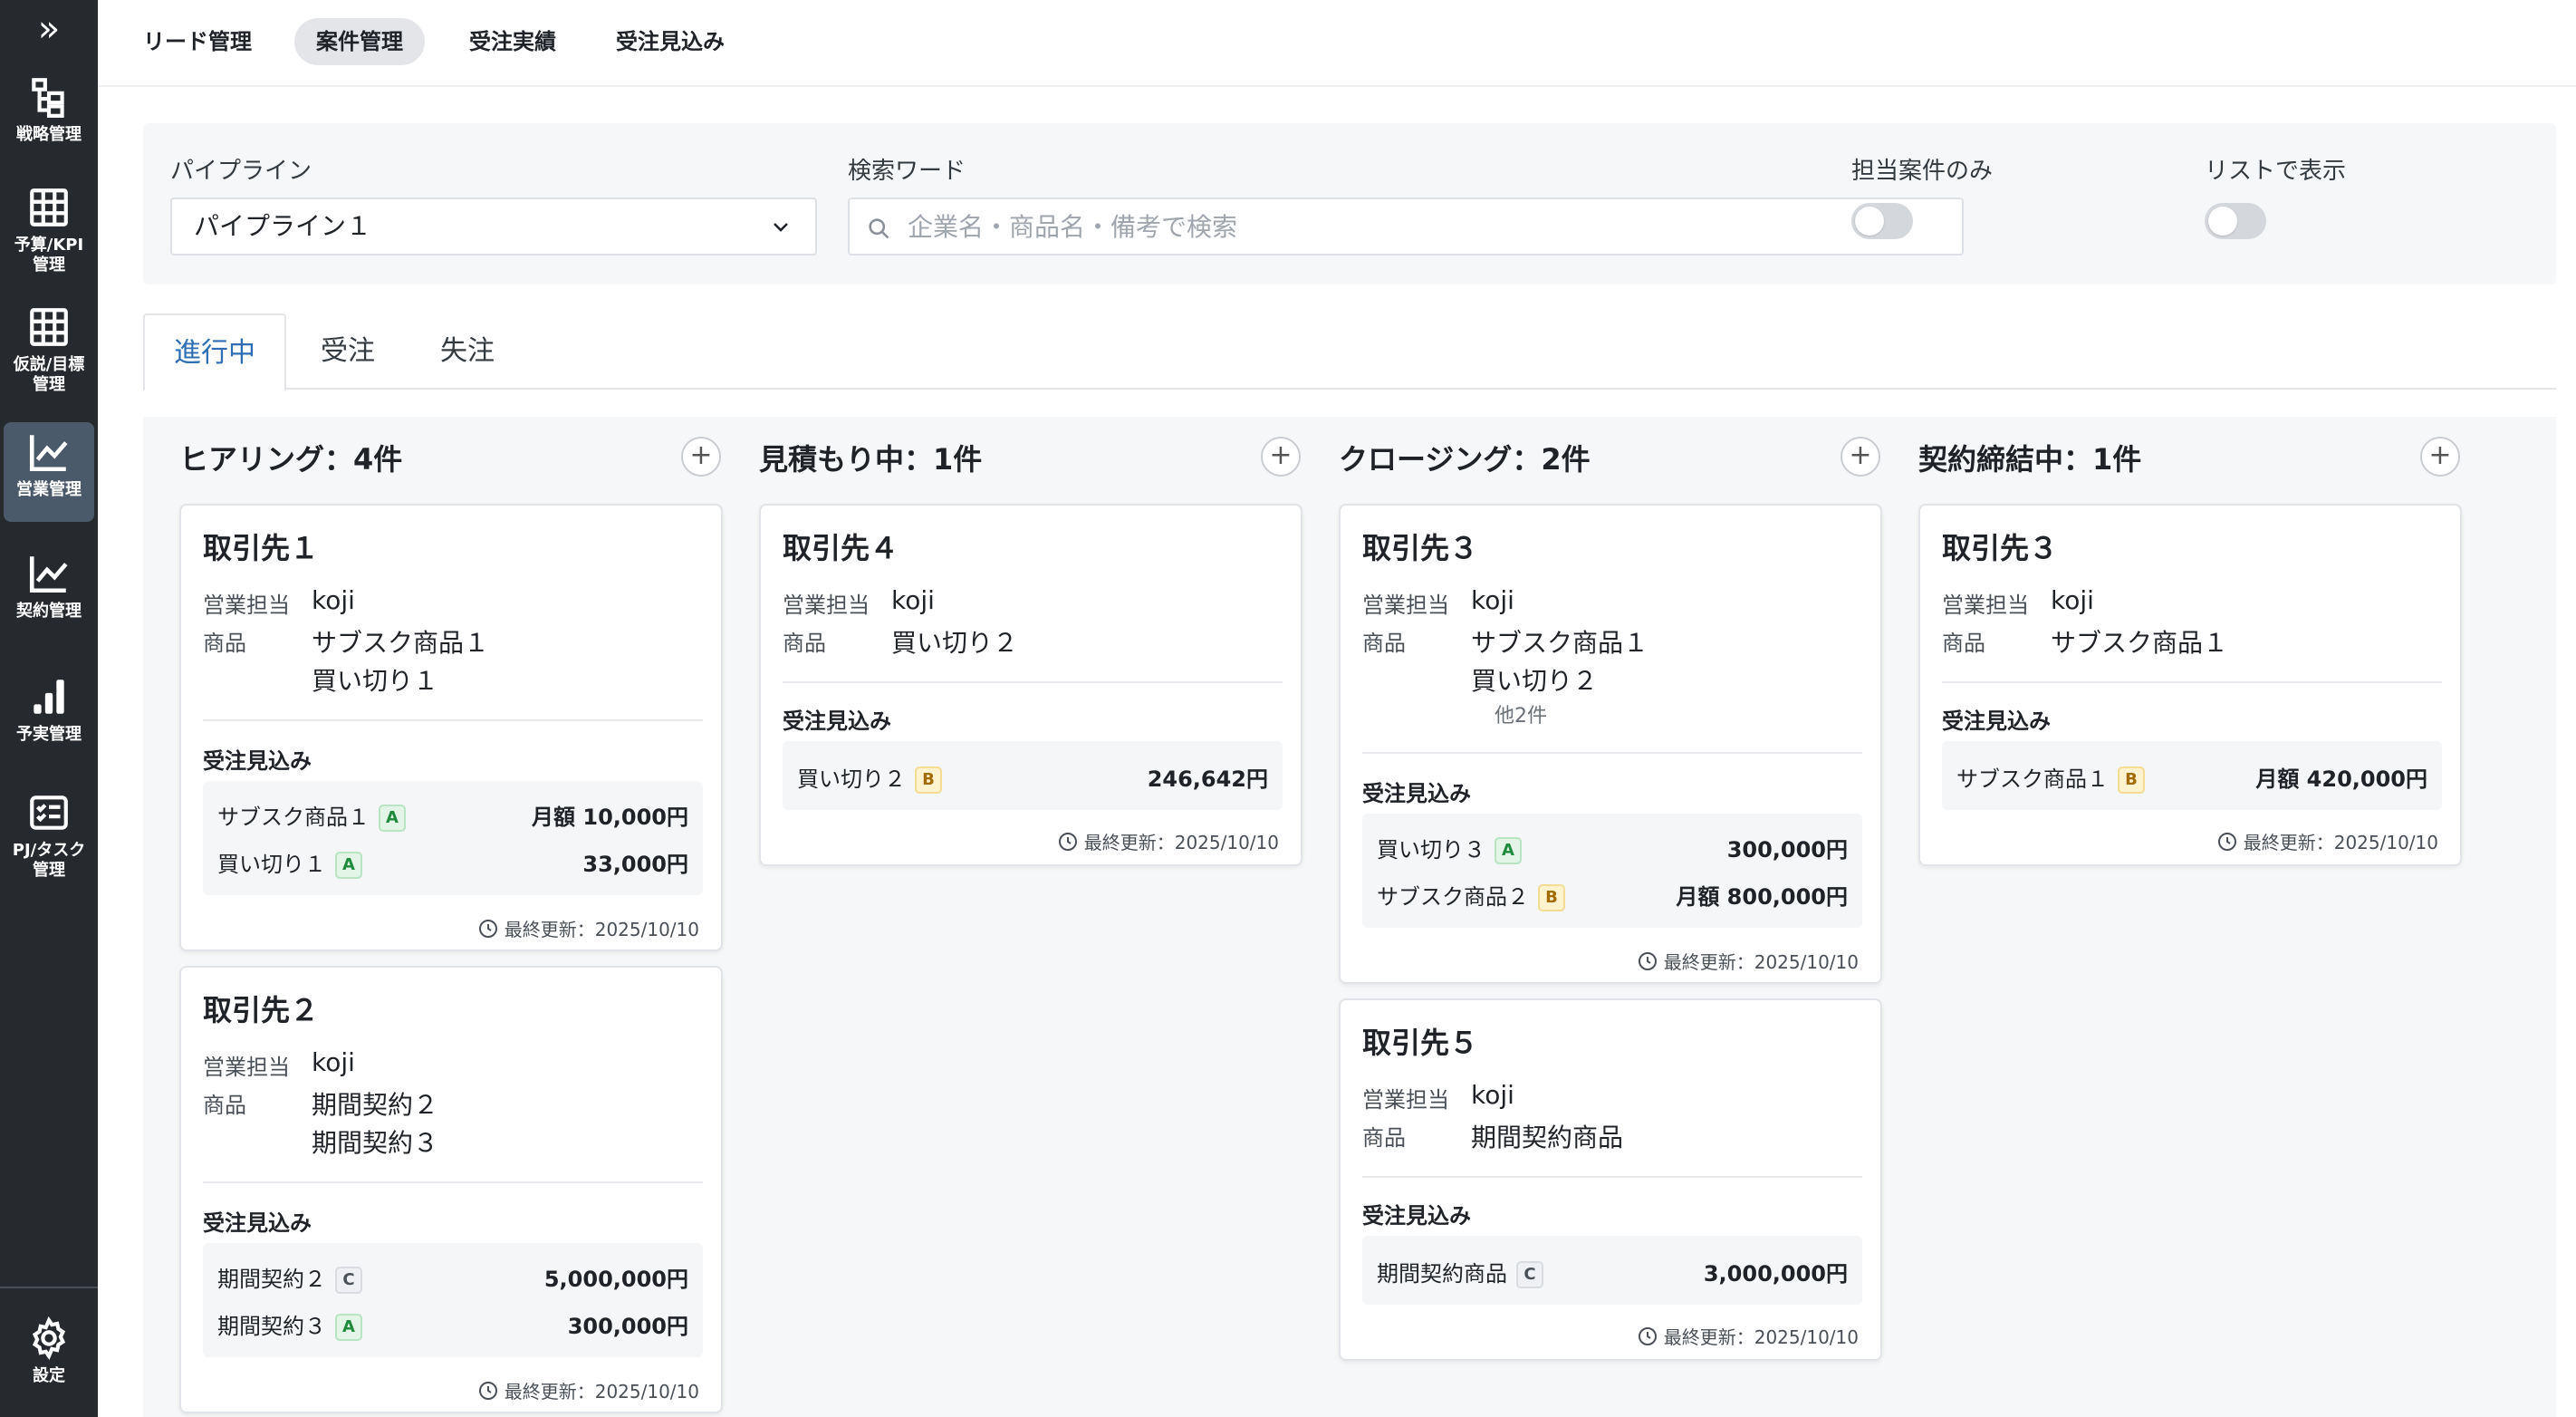  Describe the element at coordinates (2000, 548) in the screenshot. I see `card-title: 取引先３` at that location.